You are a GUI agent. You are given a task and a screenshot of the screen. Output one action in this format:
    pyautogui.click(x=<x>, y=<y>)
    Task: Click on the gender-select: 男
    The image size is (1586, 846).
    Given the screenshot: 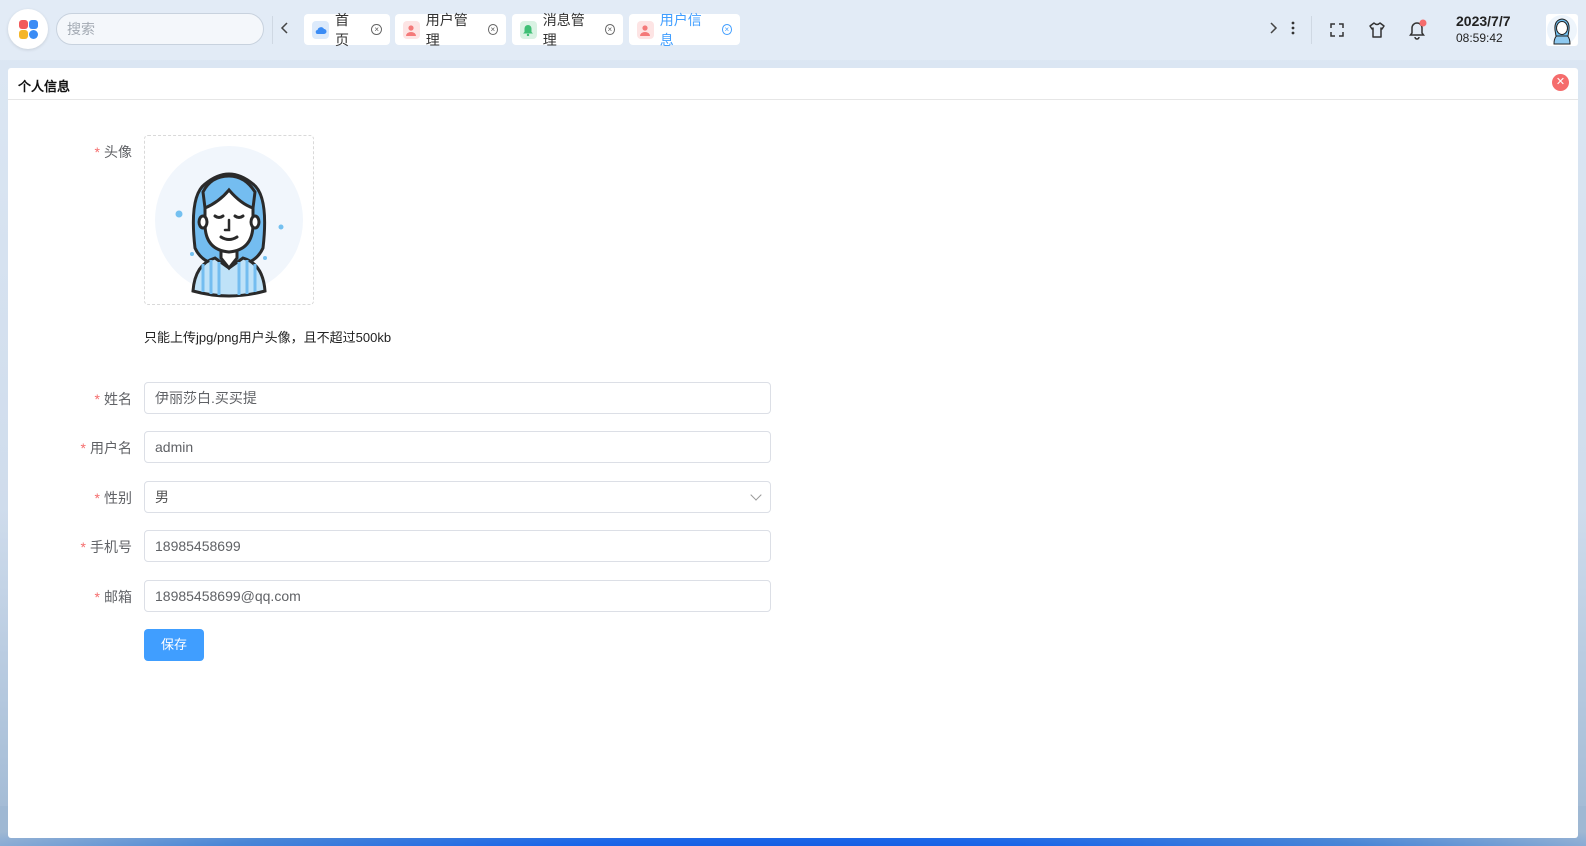 What is the action you would take?
    pyautogui.click(x=457, y=497)
    